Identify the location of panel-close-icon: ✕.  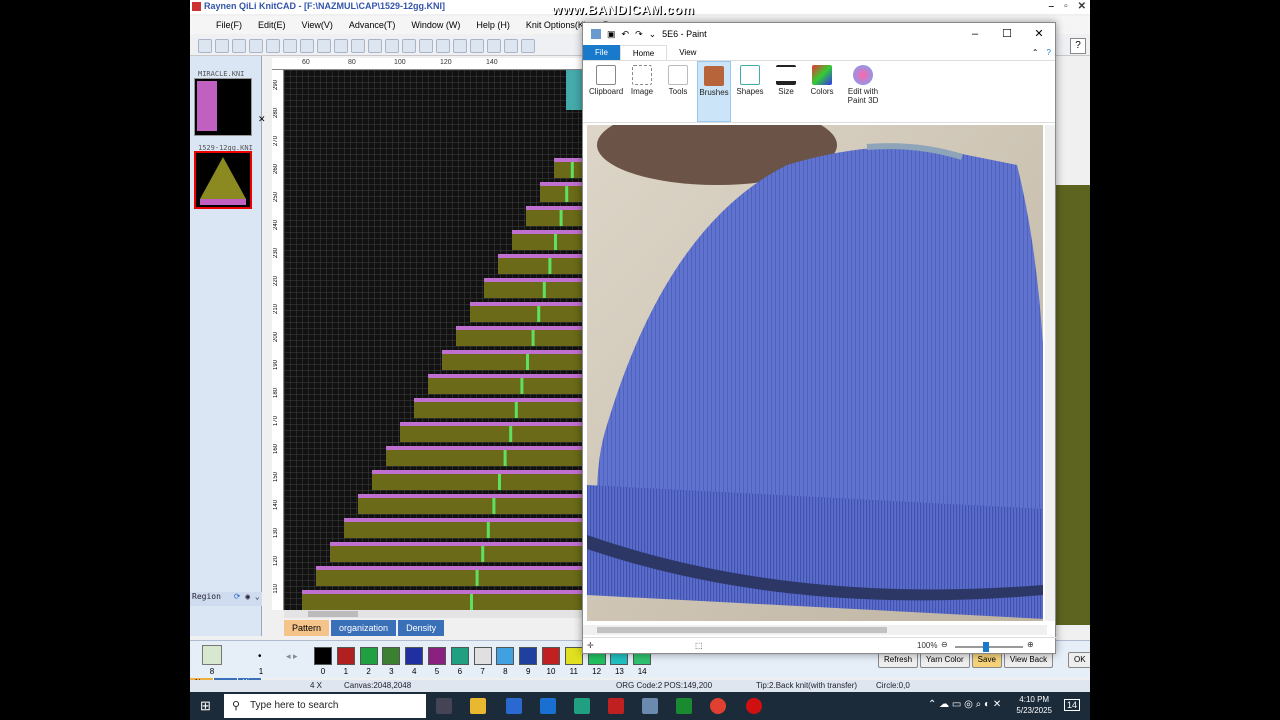
(262, 119).